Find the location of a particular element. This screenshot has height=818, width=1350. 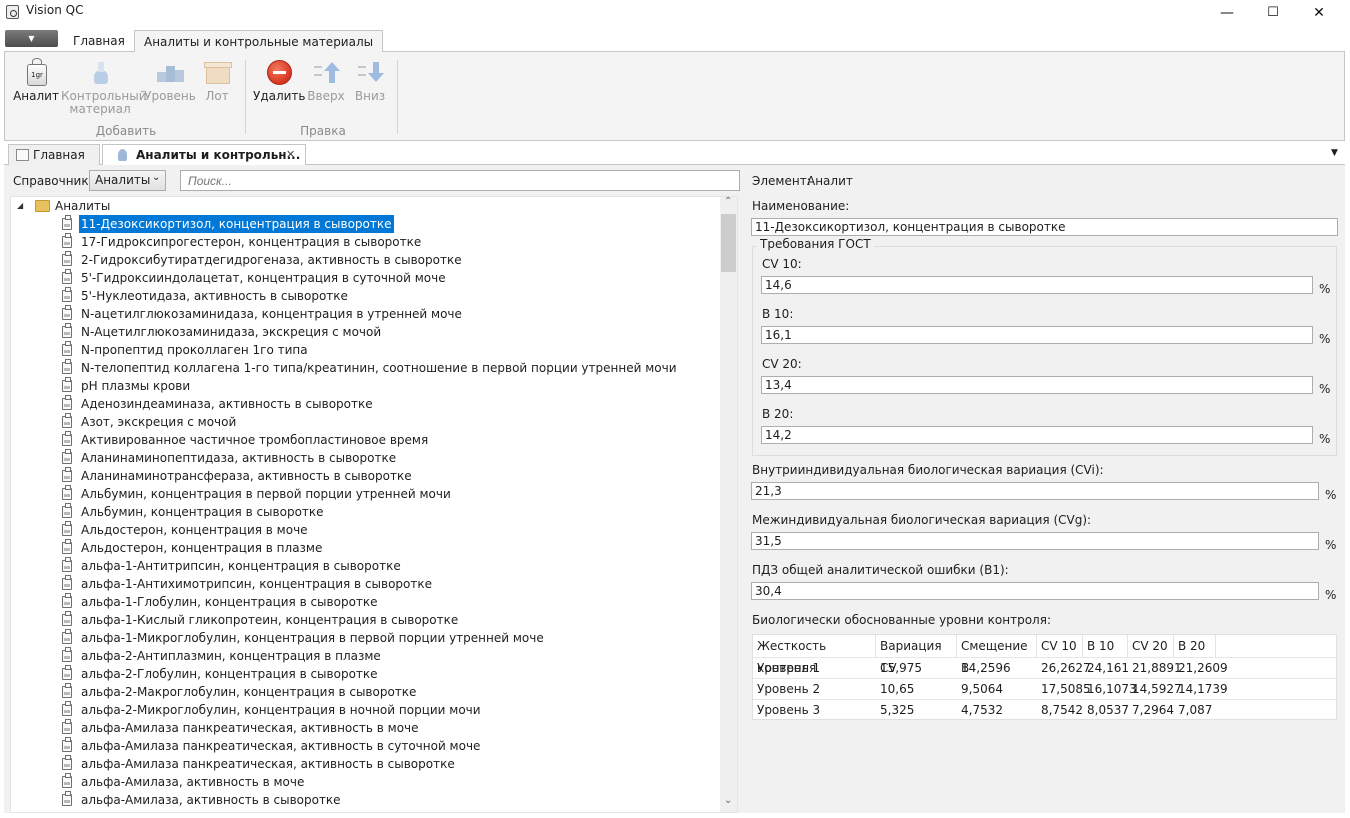

move-up-button: Вверх is located at coordinates (326, 80).